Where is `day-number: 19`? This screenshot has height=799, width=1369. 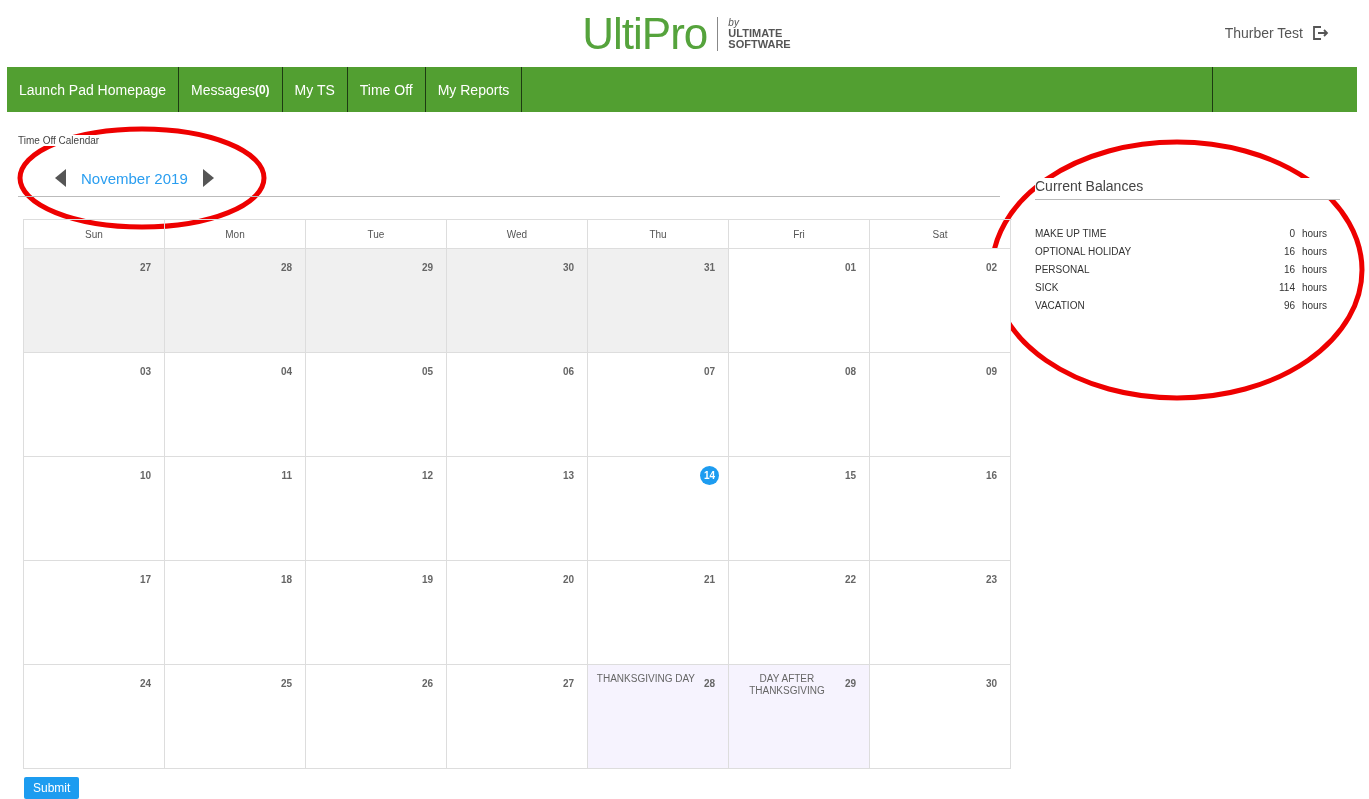
day-number: 19 is located at coordinates (427, 580).